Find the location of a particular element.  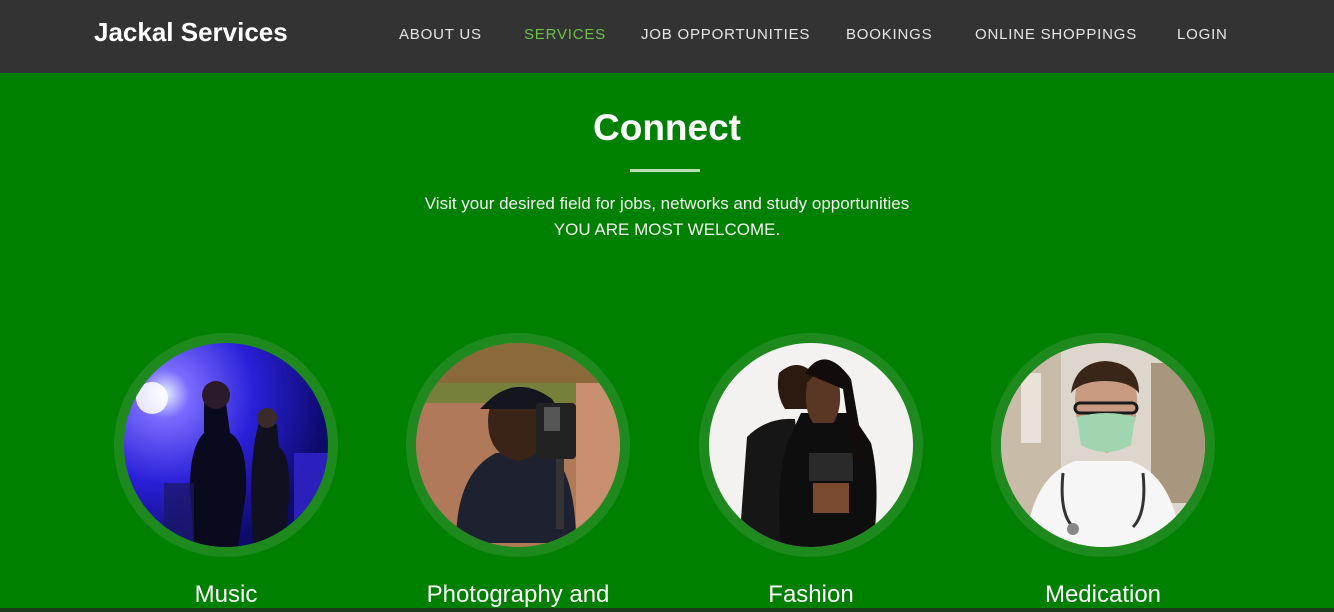

nav-link-services: SERVICES is located at coordinates (565, 34).